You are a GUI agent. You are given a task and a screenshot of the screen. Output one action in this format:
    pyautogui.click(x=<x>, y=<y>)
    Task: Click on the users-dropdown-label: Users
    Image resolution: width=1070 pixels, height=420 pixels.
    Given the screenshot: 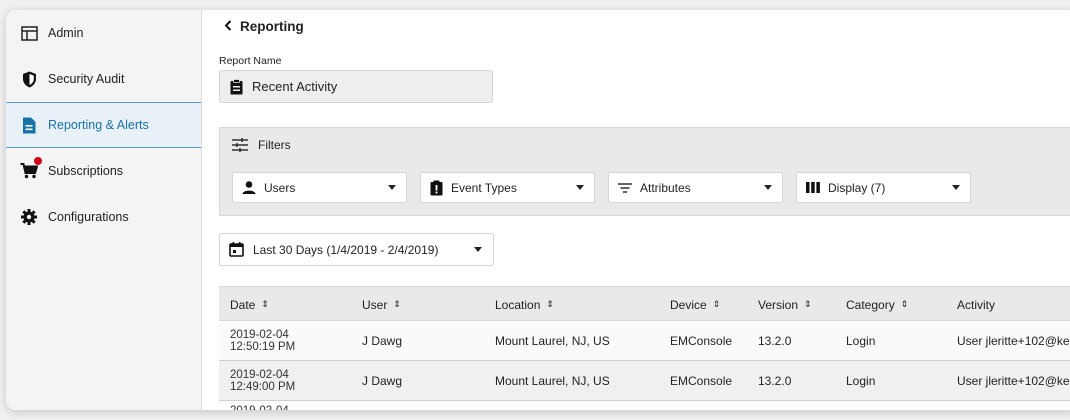 What is the action you would take?
    pyautogui.click(x=280, y=187)
    